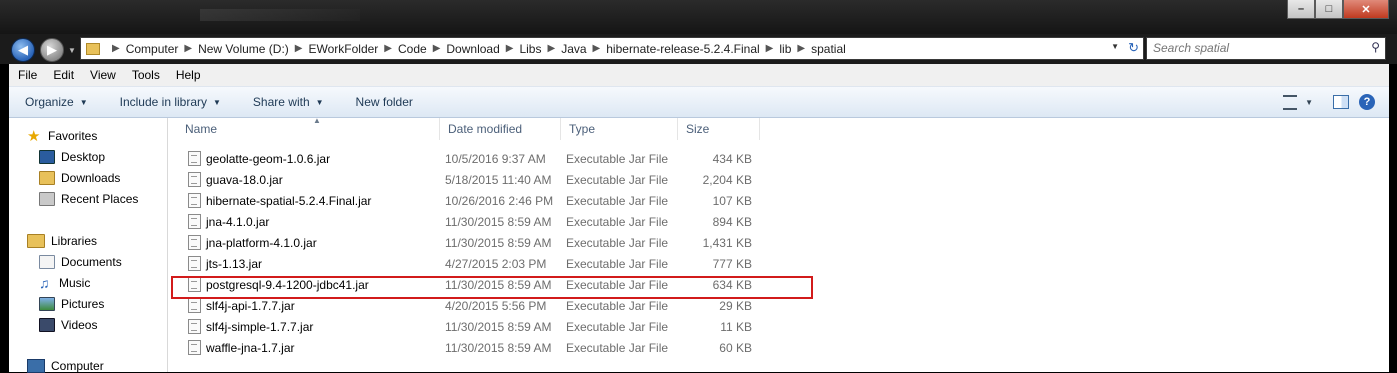 The image size is (1397, 373). Describe the element at coordinates (23, 50) in the screenshot. I see `back-button: ◀` at that location.